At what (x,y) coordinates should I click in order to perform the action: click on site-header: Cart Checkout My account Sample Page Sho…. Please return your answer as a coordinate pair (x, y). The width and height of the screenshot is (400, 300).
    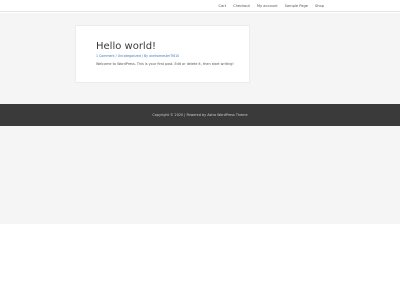
    Looking at the image, I should click on (200, 6).